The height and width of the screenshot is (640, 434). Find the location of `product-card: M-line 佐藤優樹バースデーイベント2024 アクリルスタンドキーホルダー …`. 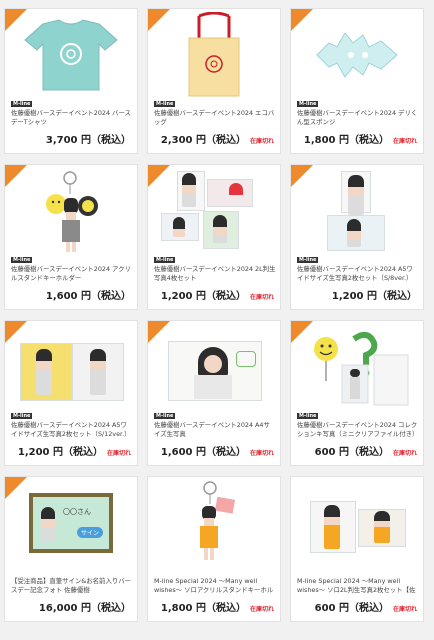

product-card: M-line 佐藤優樹バースデーイベント2024 アクリルスタンドキーホルダー … is located at coordinates (71, 237).